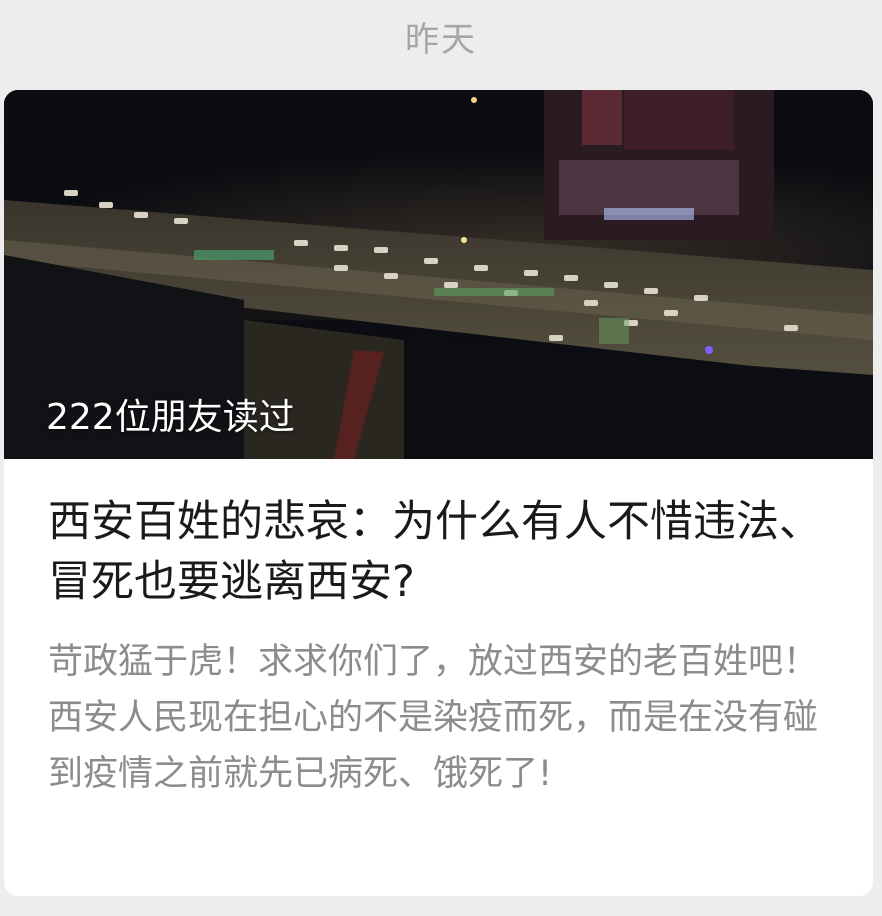 This screenshot has height=916, width=882. Describe the element at coordinates (170, 417) in the screenshot. I see `read-count-label: 222位朋友读过` at that location.